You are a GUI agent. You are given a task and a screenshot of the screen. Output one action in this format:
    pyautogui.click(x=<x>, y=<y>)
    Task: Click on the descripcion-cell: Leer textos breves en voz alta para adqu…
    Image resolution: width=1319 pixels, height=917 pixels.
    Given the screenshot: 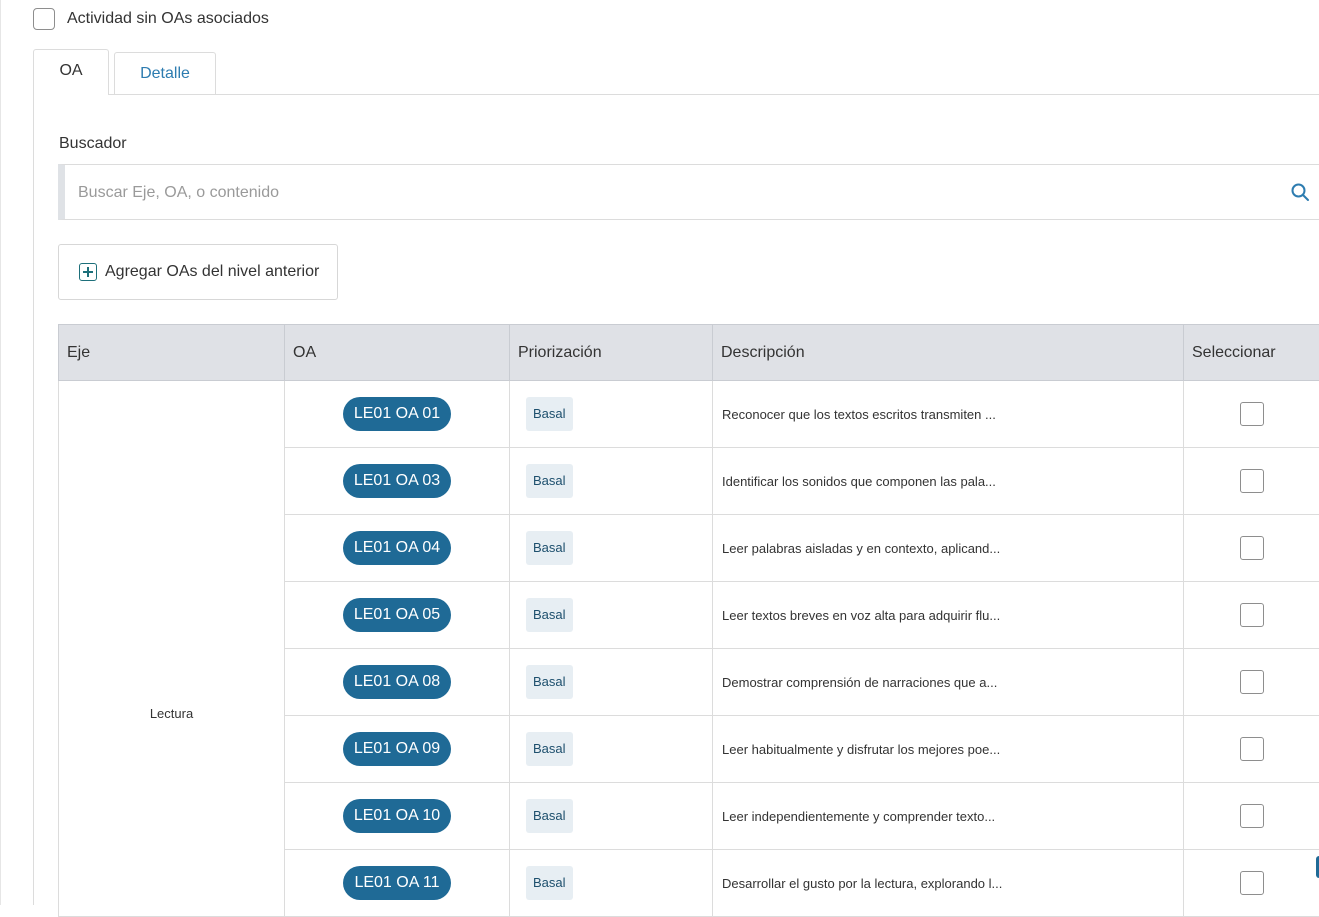 What is the action you would take?
    pyautogui.click(x=948, y=615)
    